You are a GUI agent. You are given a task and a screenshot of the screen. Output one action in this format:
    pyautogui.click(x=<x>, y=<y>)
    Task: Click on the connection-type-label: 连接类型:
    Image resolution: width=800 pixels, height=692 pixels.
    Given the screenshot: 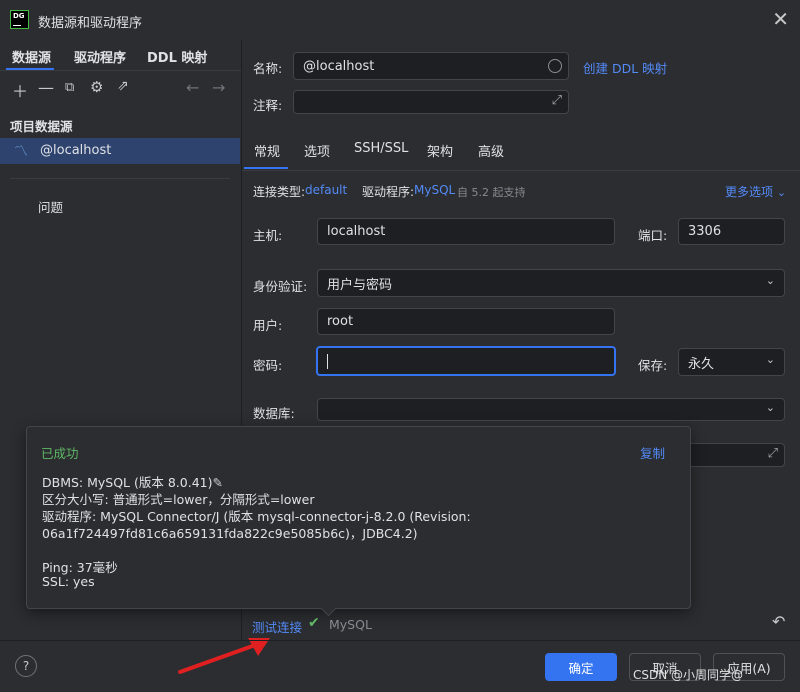 What is the action you would take?
    pyautogui.click(x=279, y=192)
    